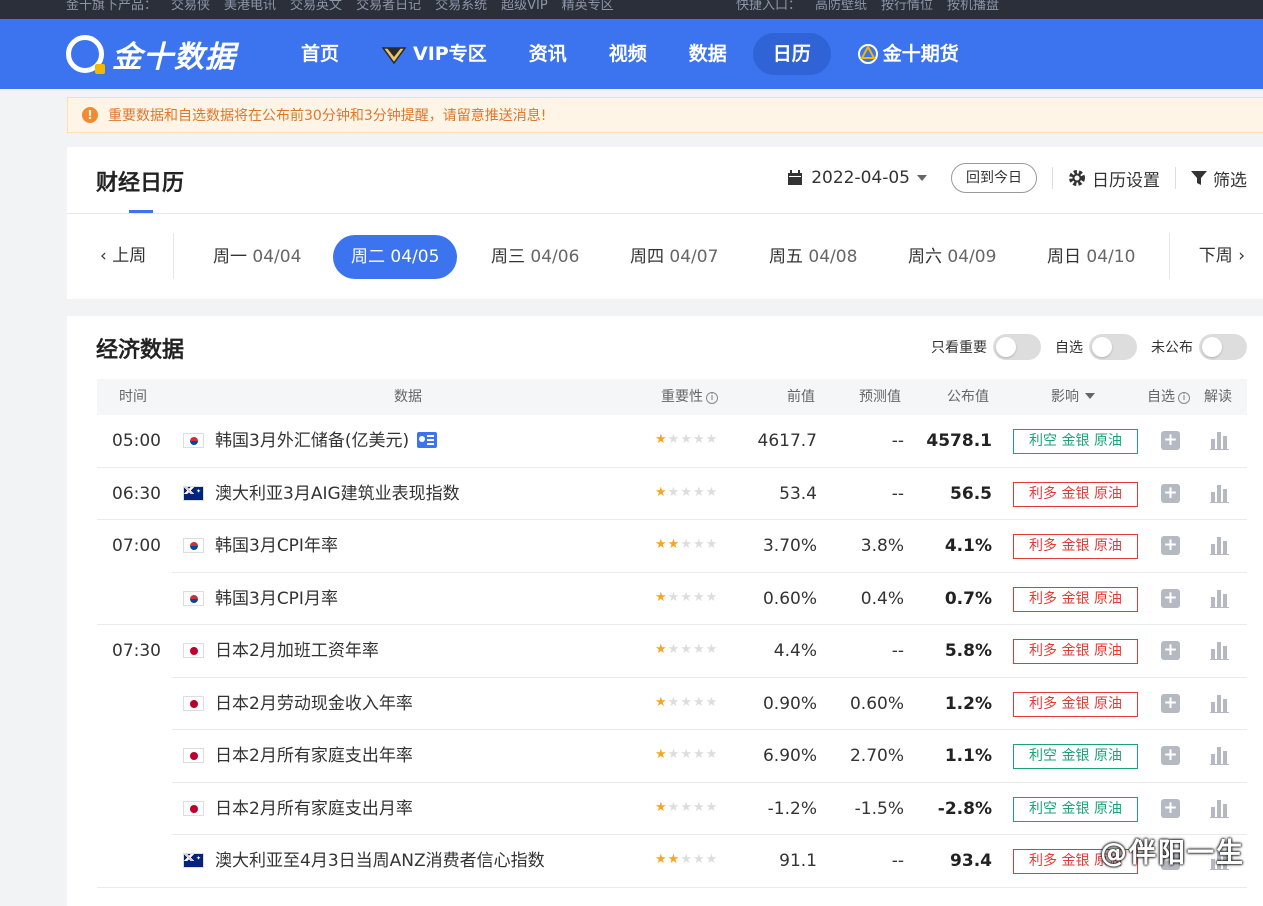 The image size is (1263, 906). I want to click on site-logo: 金十数据, so click(151, 54).